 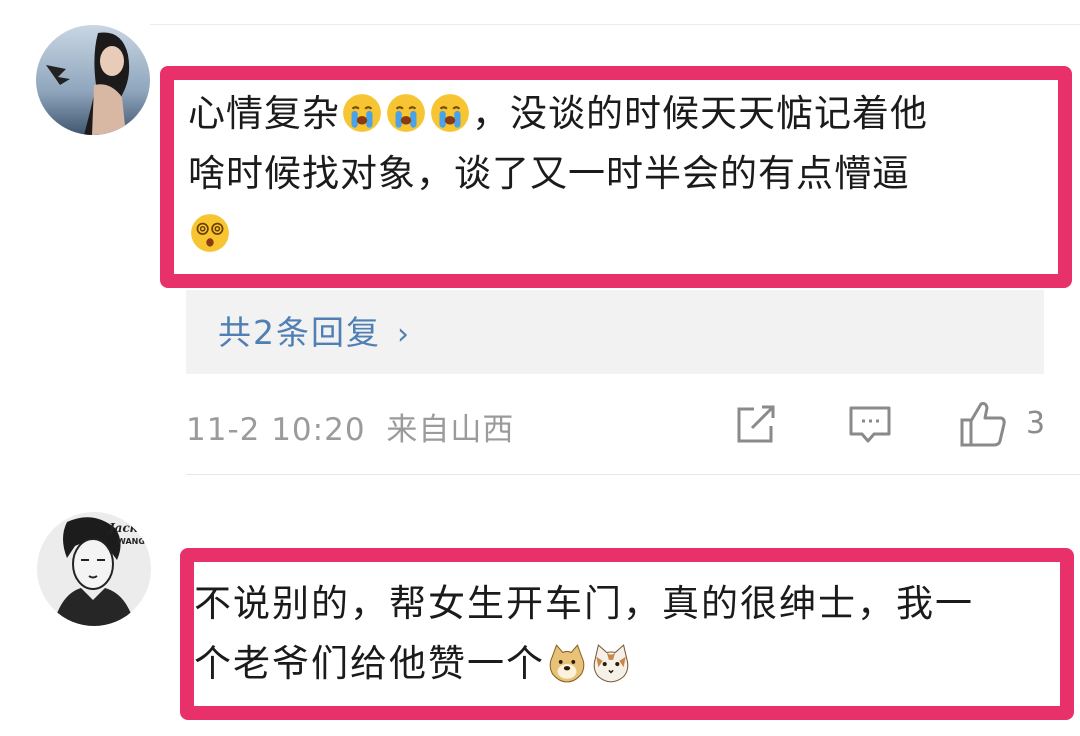 What do you see at coordinates (210, 233) in the screenshot?
I see `dizzy-face-icon` at bounding box center [210, 233].